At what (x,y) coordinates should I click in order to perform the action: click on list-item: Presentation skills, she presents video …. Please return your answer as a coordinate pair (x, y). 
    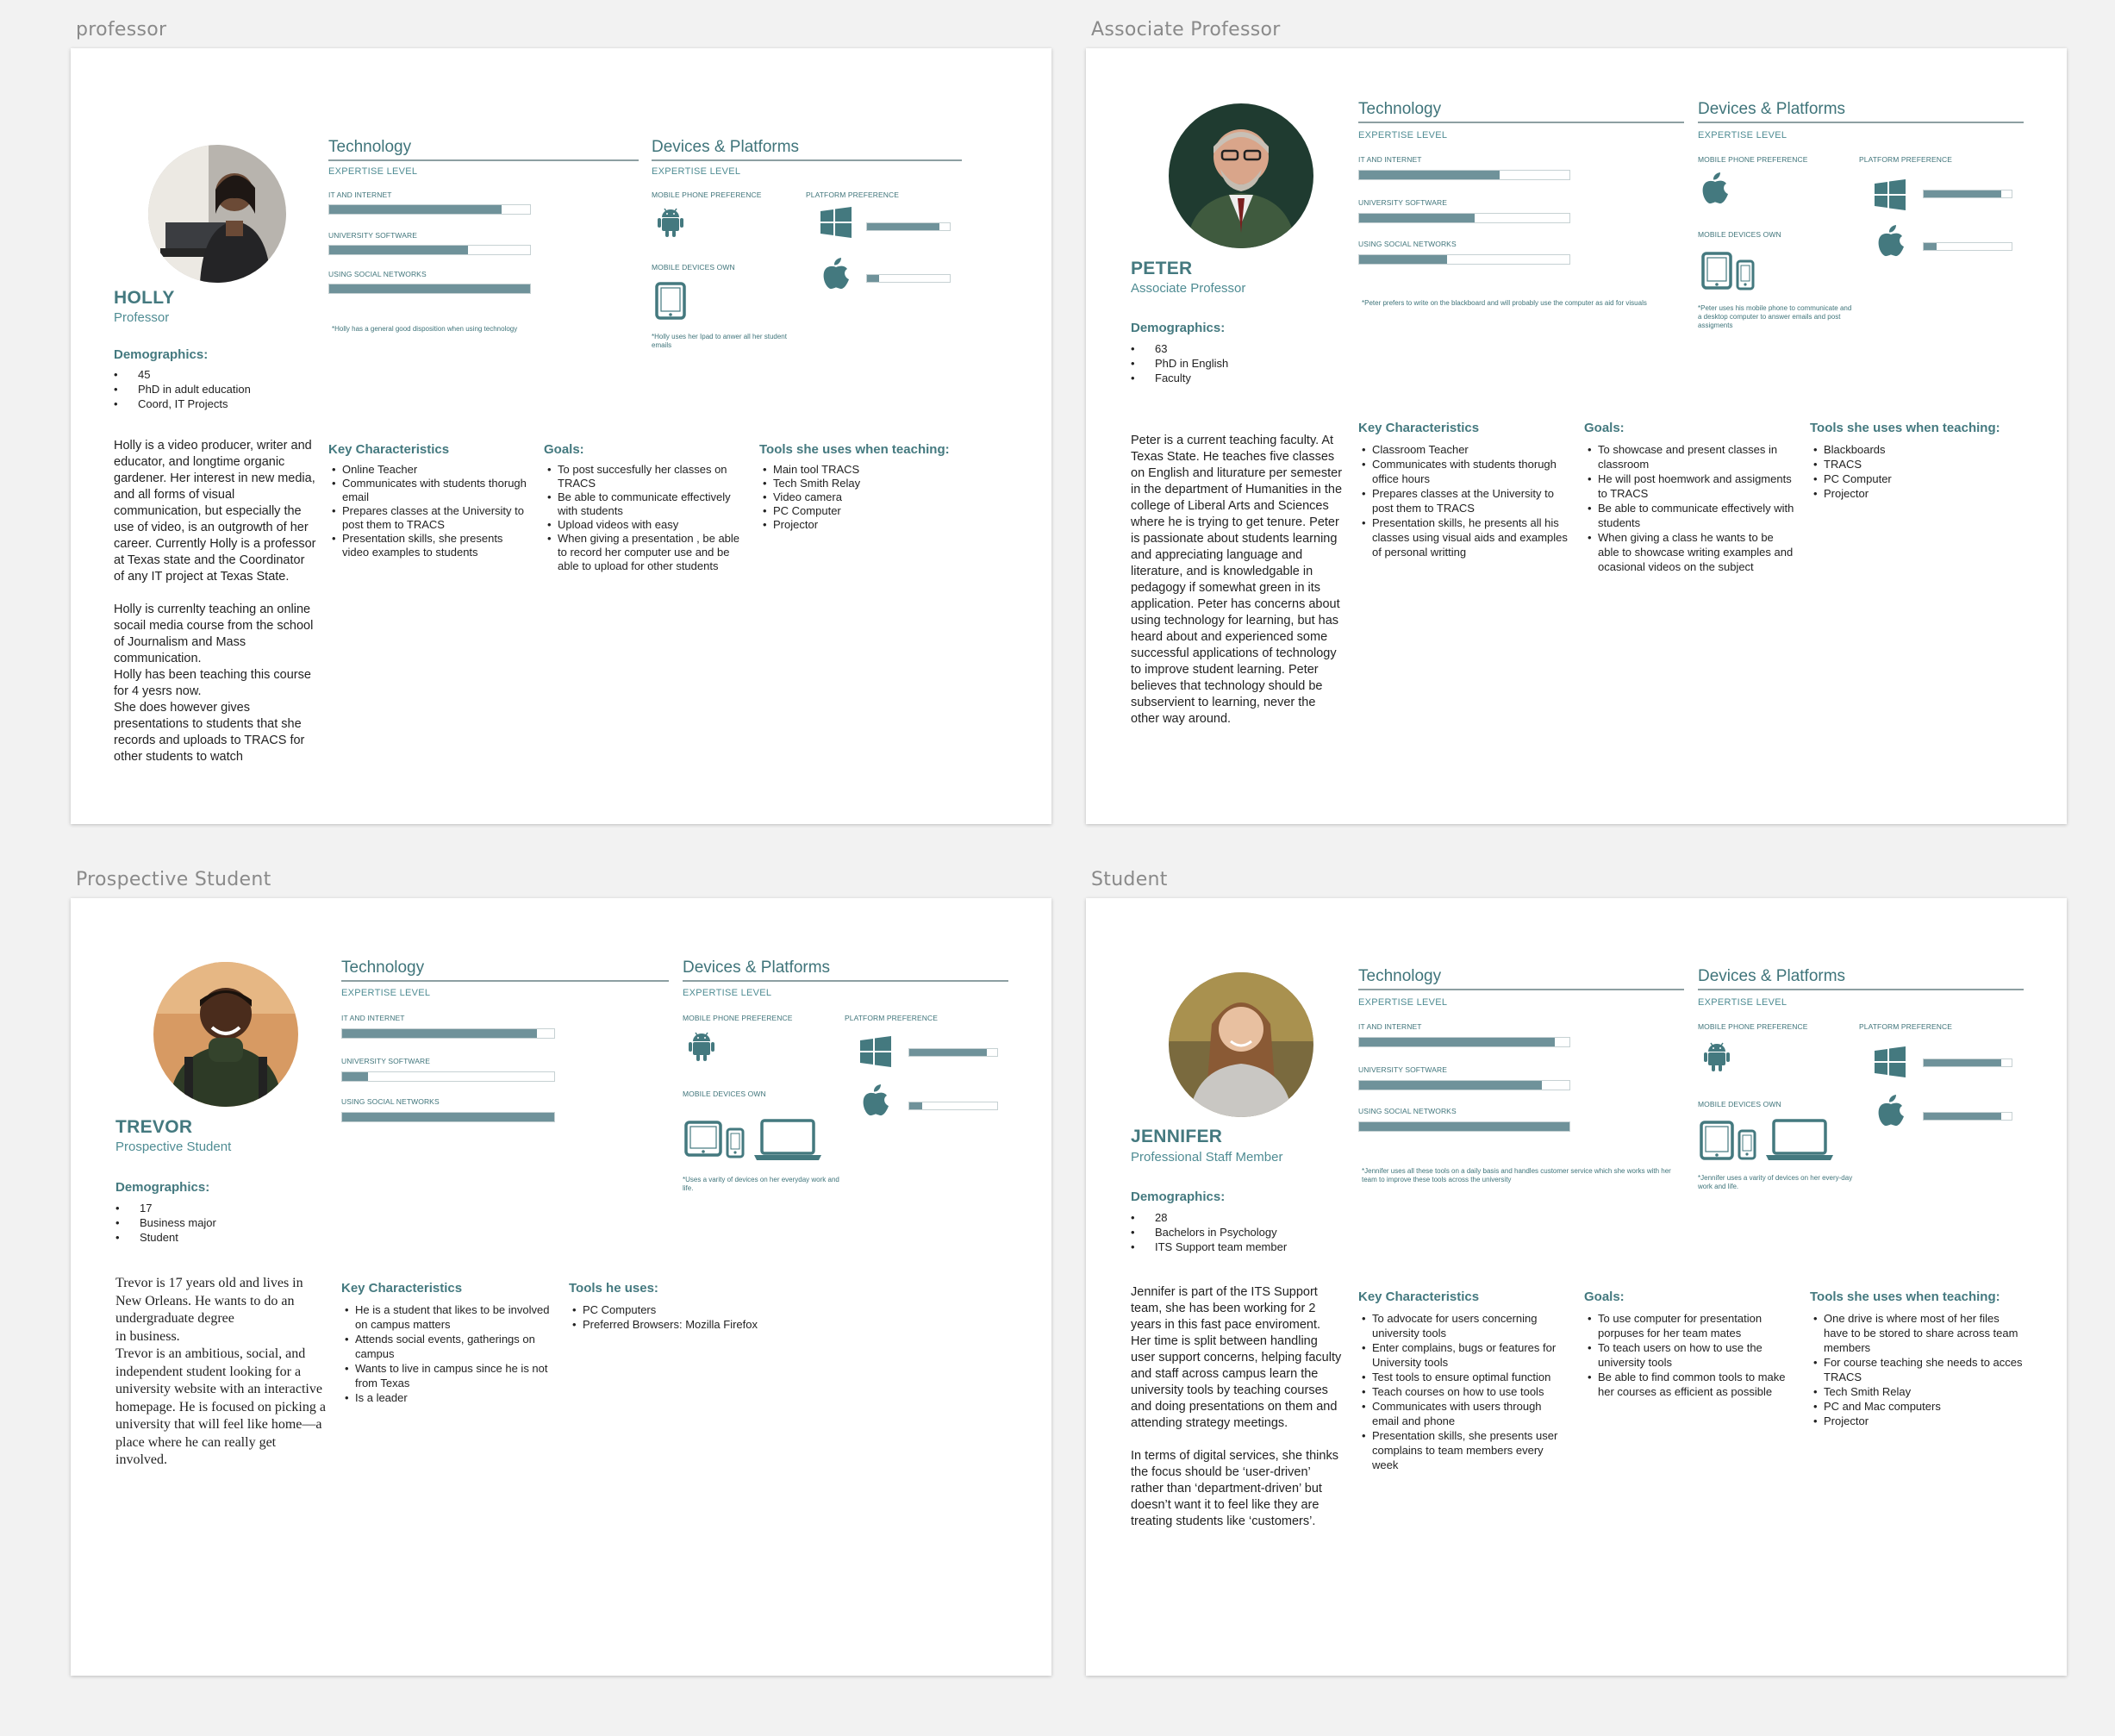
    Looking at the image, I should click on (429, 545).